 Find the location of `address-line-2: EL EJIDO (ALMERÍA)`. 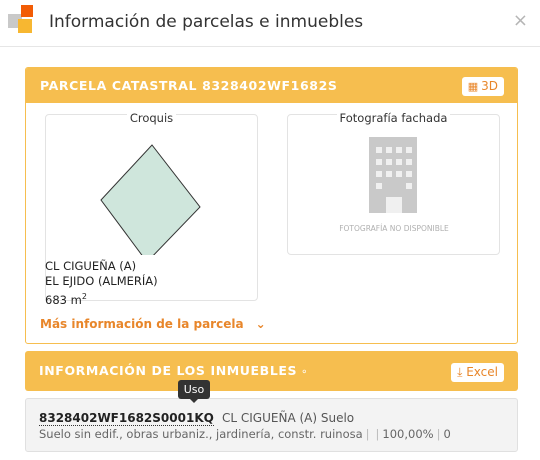

address-line-2: EL EJIDO (ALMERÍA) is located at coordinates (101, 281).